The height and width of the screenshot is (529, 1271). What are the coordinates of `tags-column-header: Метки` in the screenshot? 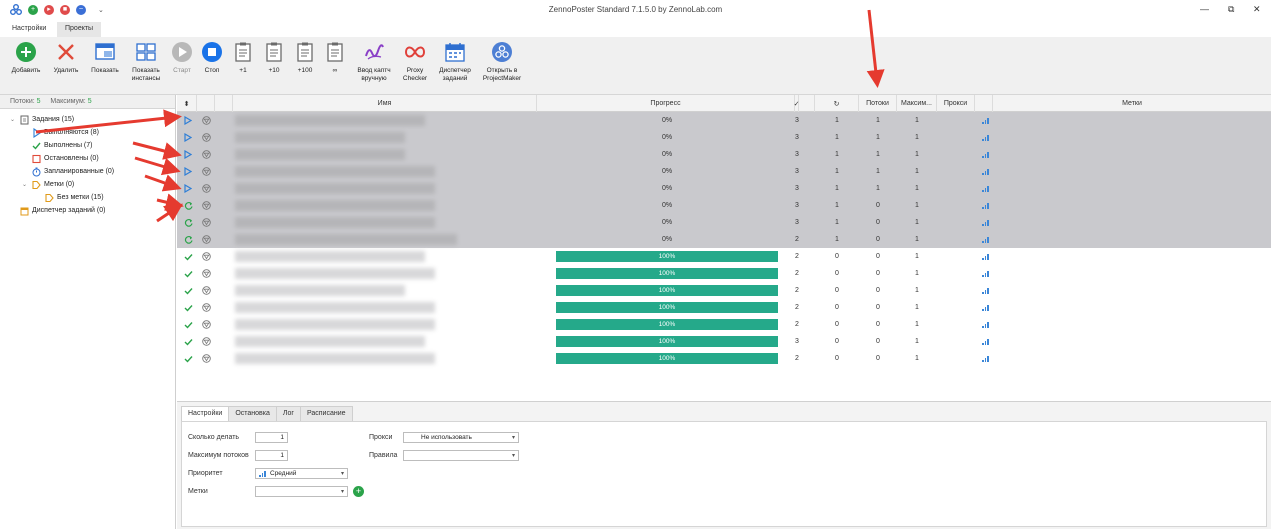 It's located at (1132, 103).